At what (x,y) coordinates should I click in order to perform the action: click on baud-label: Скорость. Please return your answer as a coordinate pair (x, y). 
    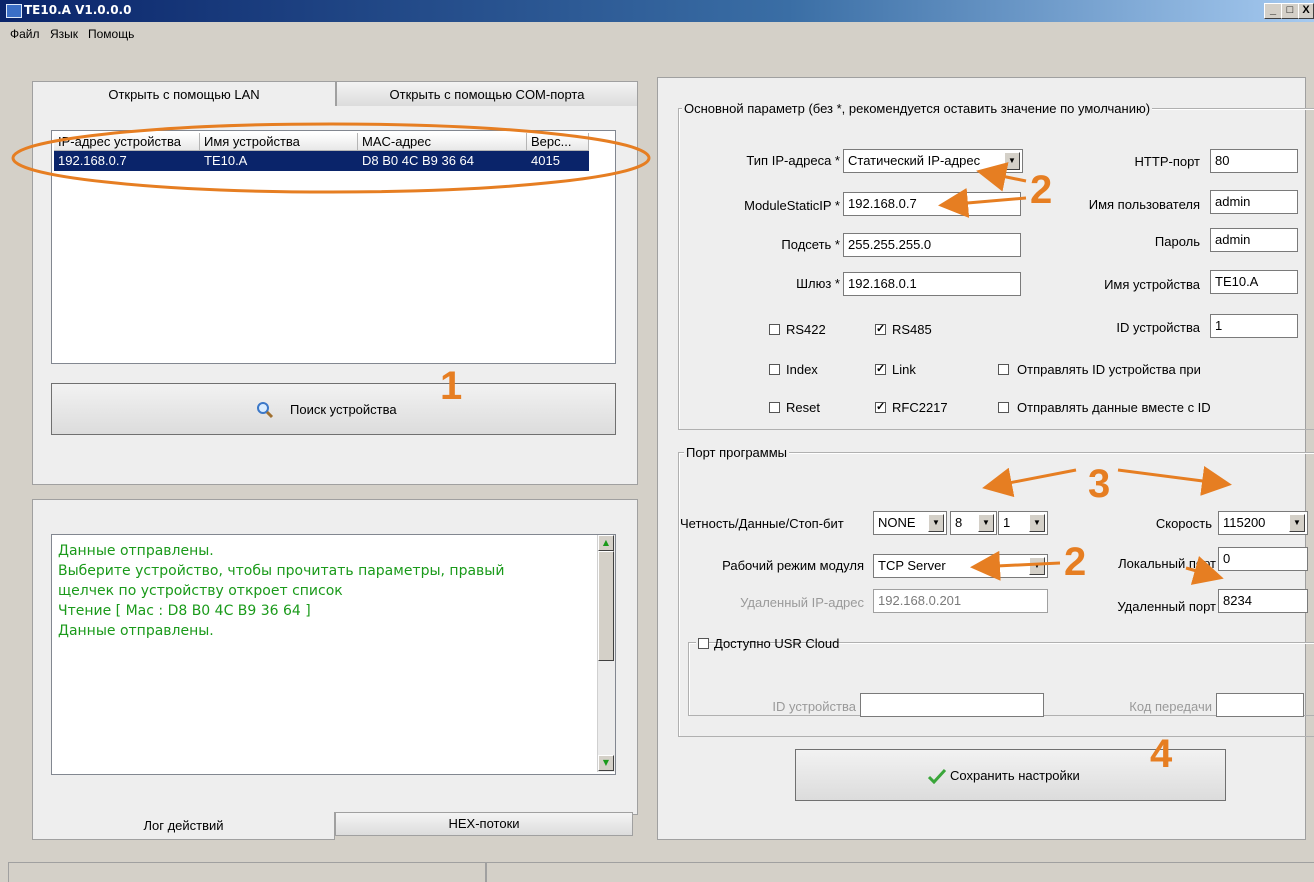
    Looking at the image, I should click on (1183, 523).